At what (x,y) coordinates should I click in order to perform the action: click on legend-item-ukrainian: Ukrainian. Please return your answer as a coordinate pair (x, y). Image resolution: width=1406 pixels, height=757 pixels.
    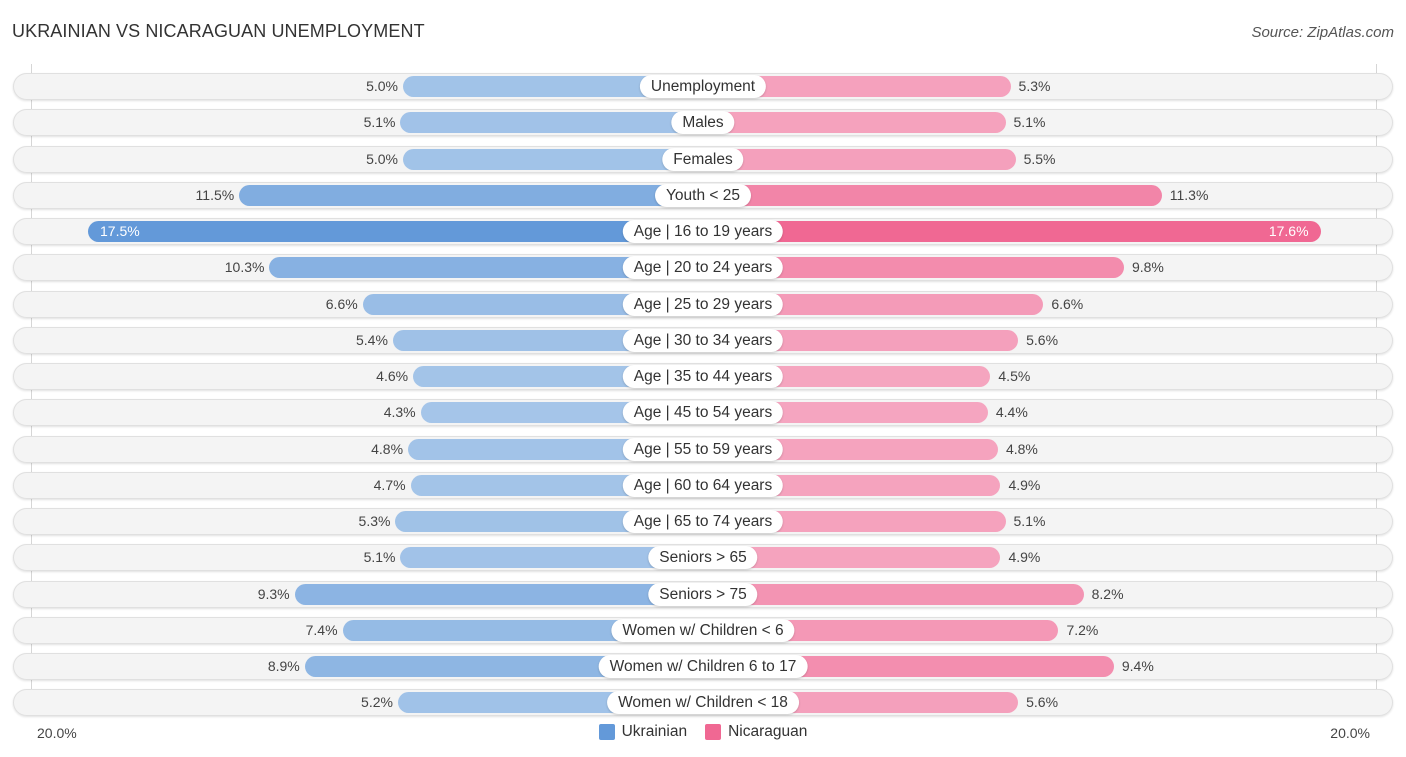
    Looking at the image, I should click on (643, 732).